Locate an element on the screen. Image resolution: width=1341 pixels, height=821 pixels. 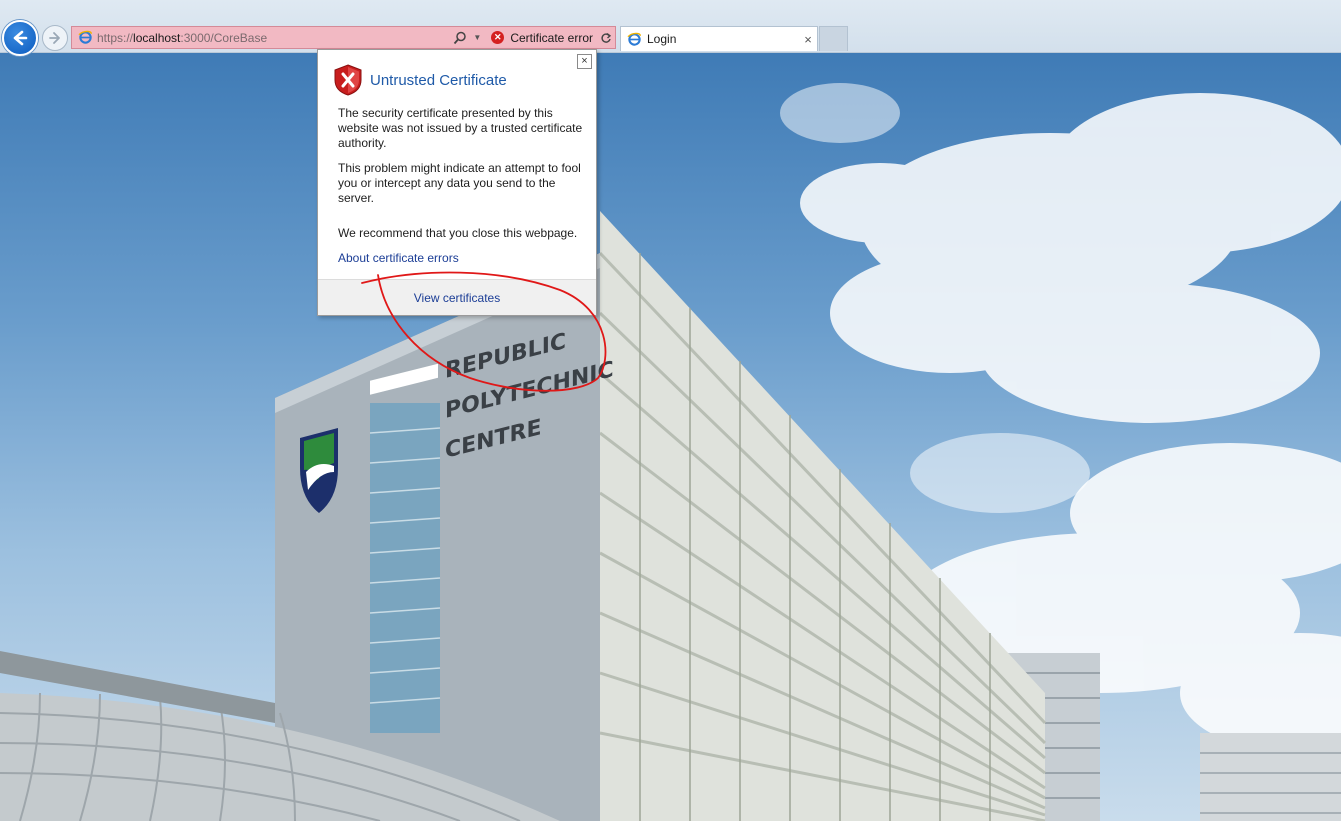
forward-button is located at coordinates (55, 38).